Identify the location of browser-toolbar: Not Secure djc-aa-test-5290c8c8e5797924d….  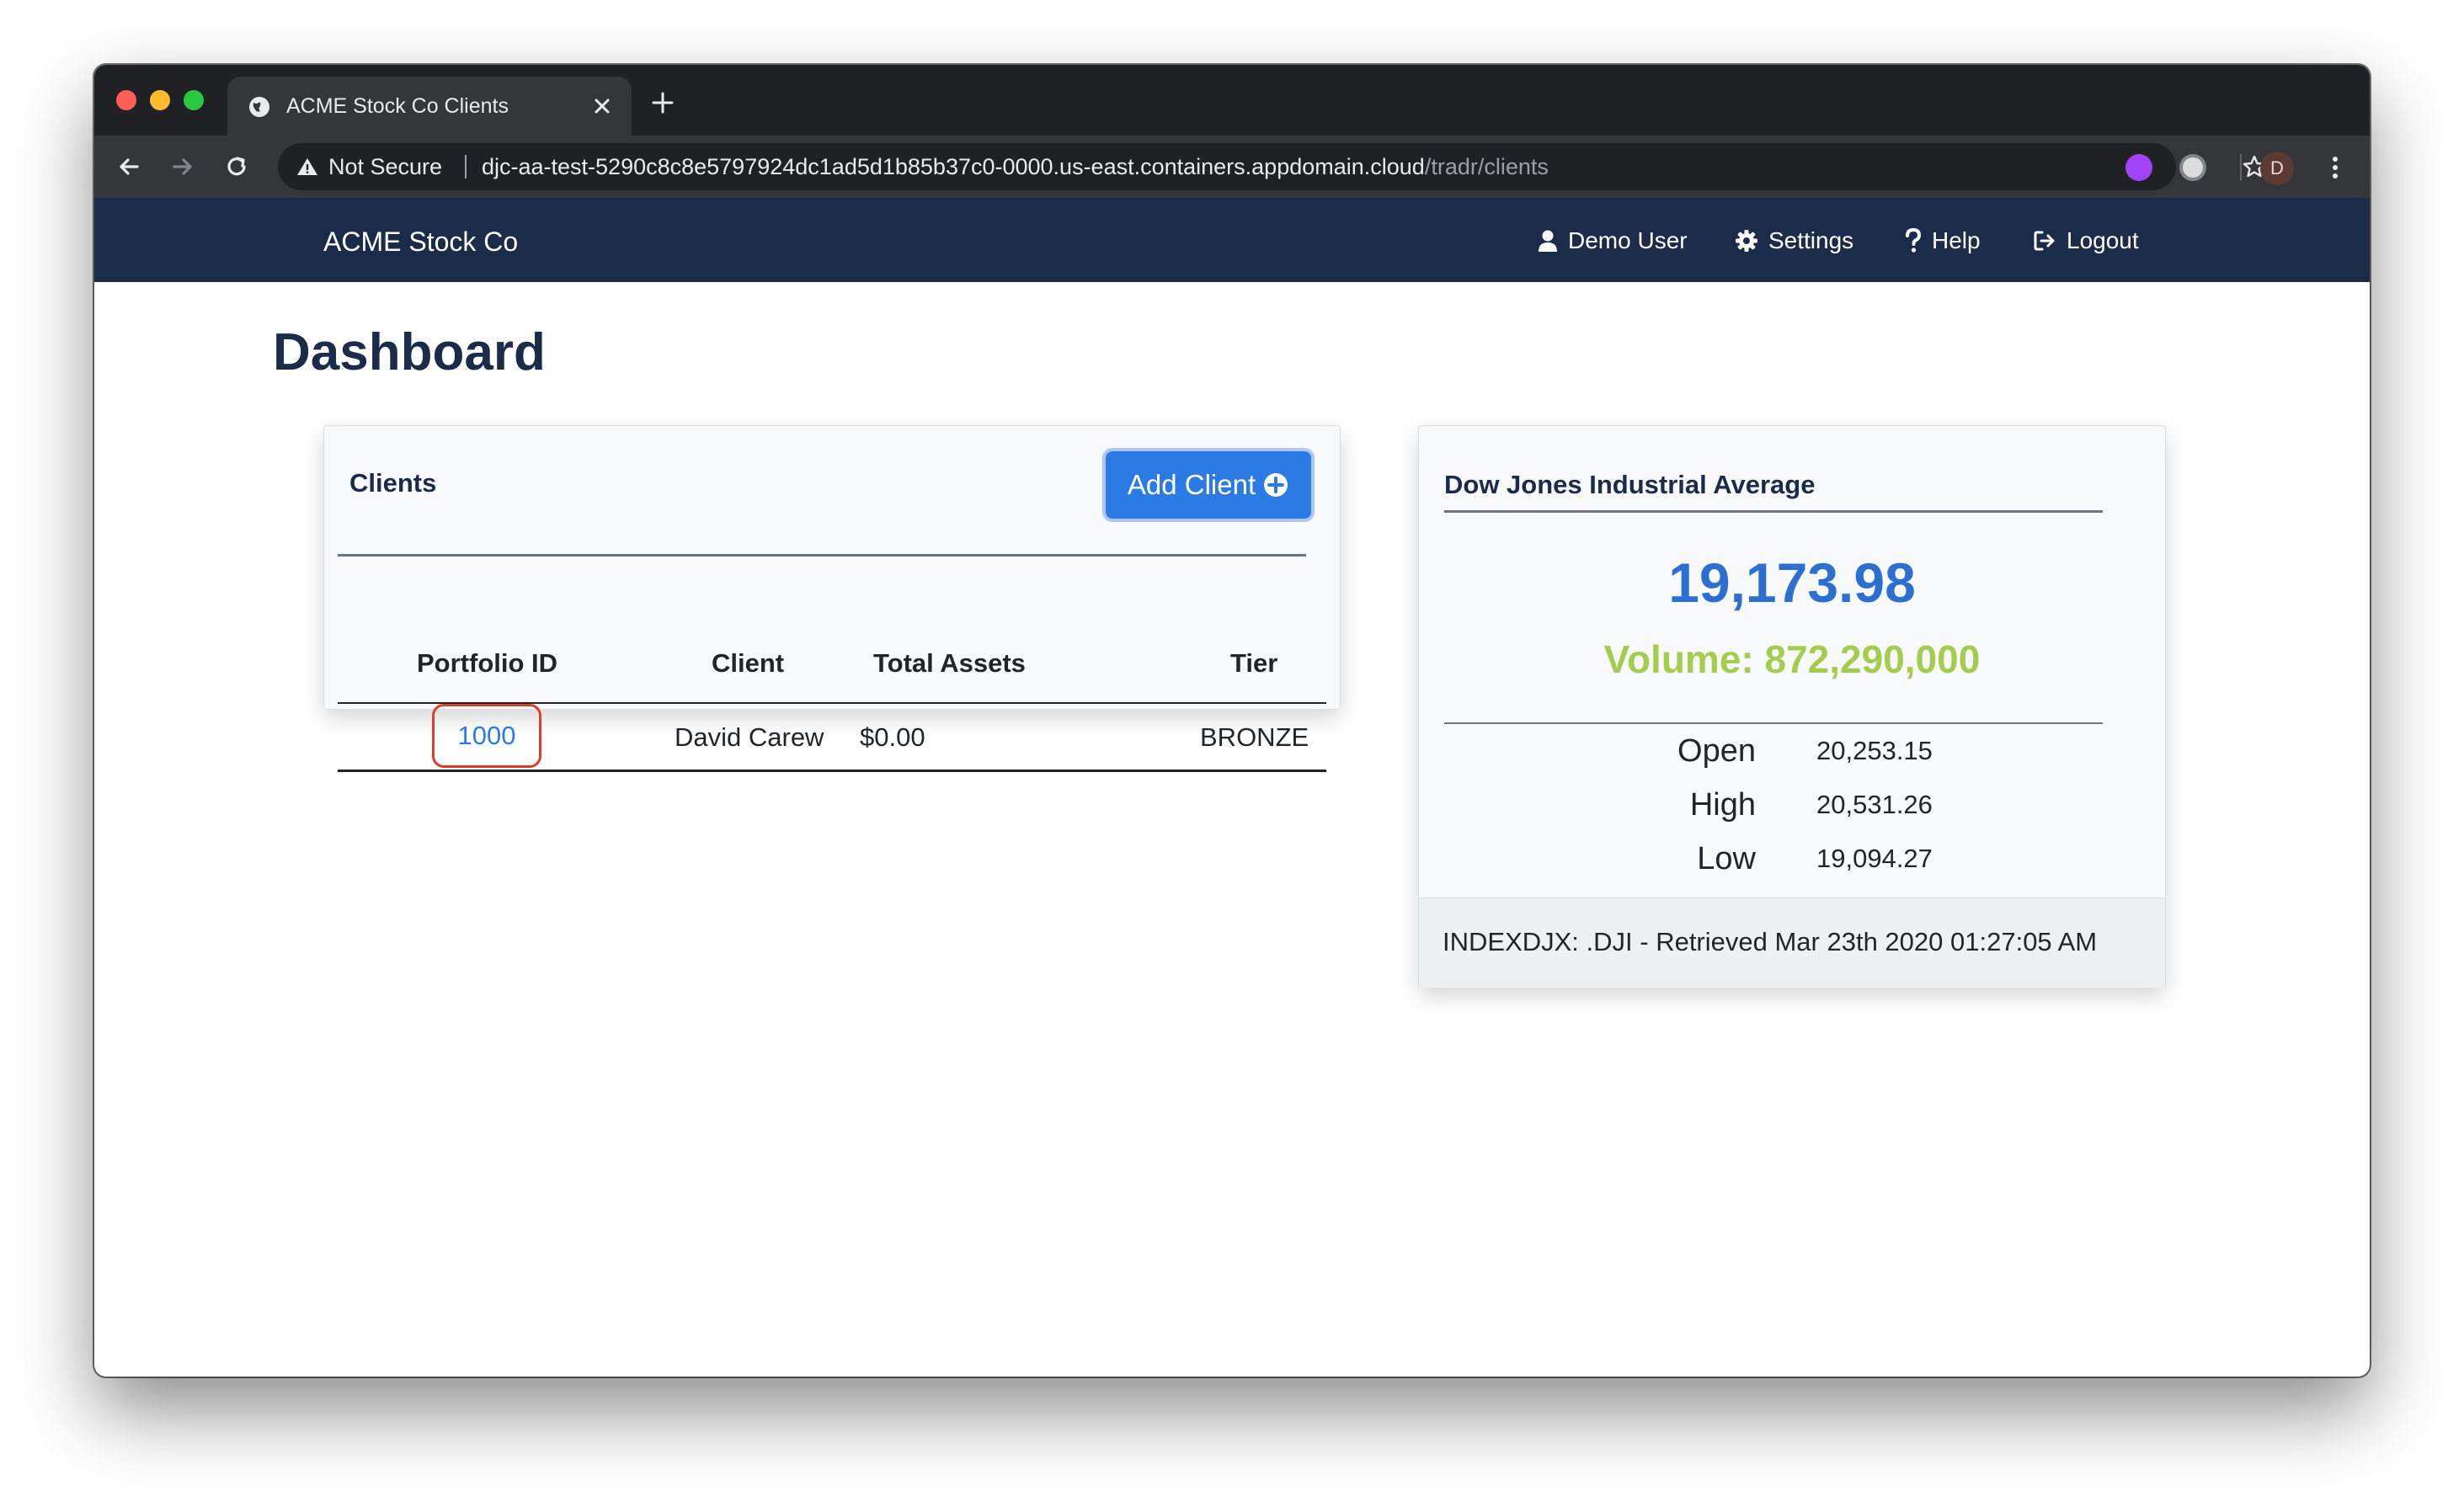
(1232, 167).